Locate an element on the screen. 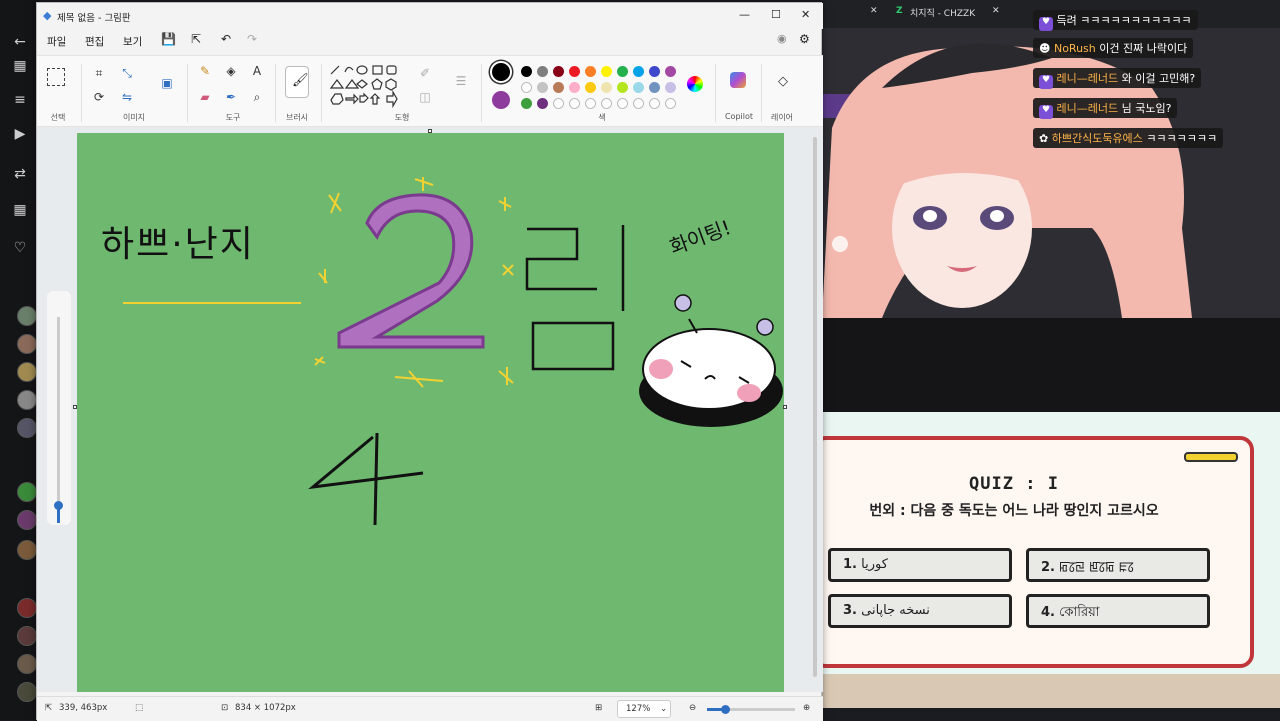  fill-bucket-icon: ◈ is located at coordinates (231, 71).